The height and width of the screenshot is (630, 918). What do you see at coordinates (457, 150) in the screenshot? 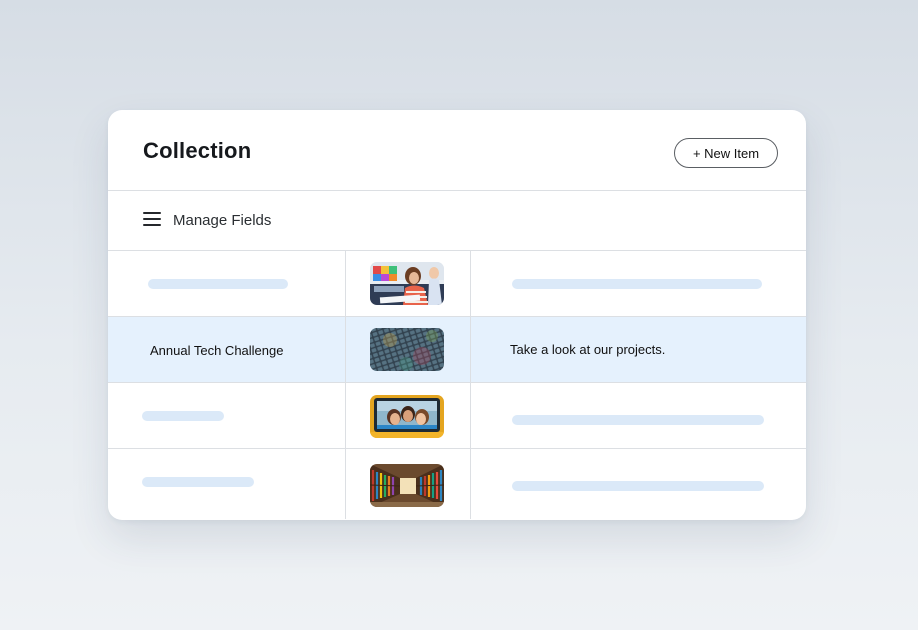
I see `collection-header: Collection + New Item` at bounding box center [457, 150].